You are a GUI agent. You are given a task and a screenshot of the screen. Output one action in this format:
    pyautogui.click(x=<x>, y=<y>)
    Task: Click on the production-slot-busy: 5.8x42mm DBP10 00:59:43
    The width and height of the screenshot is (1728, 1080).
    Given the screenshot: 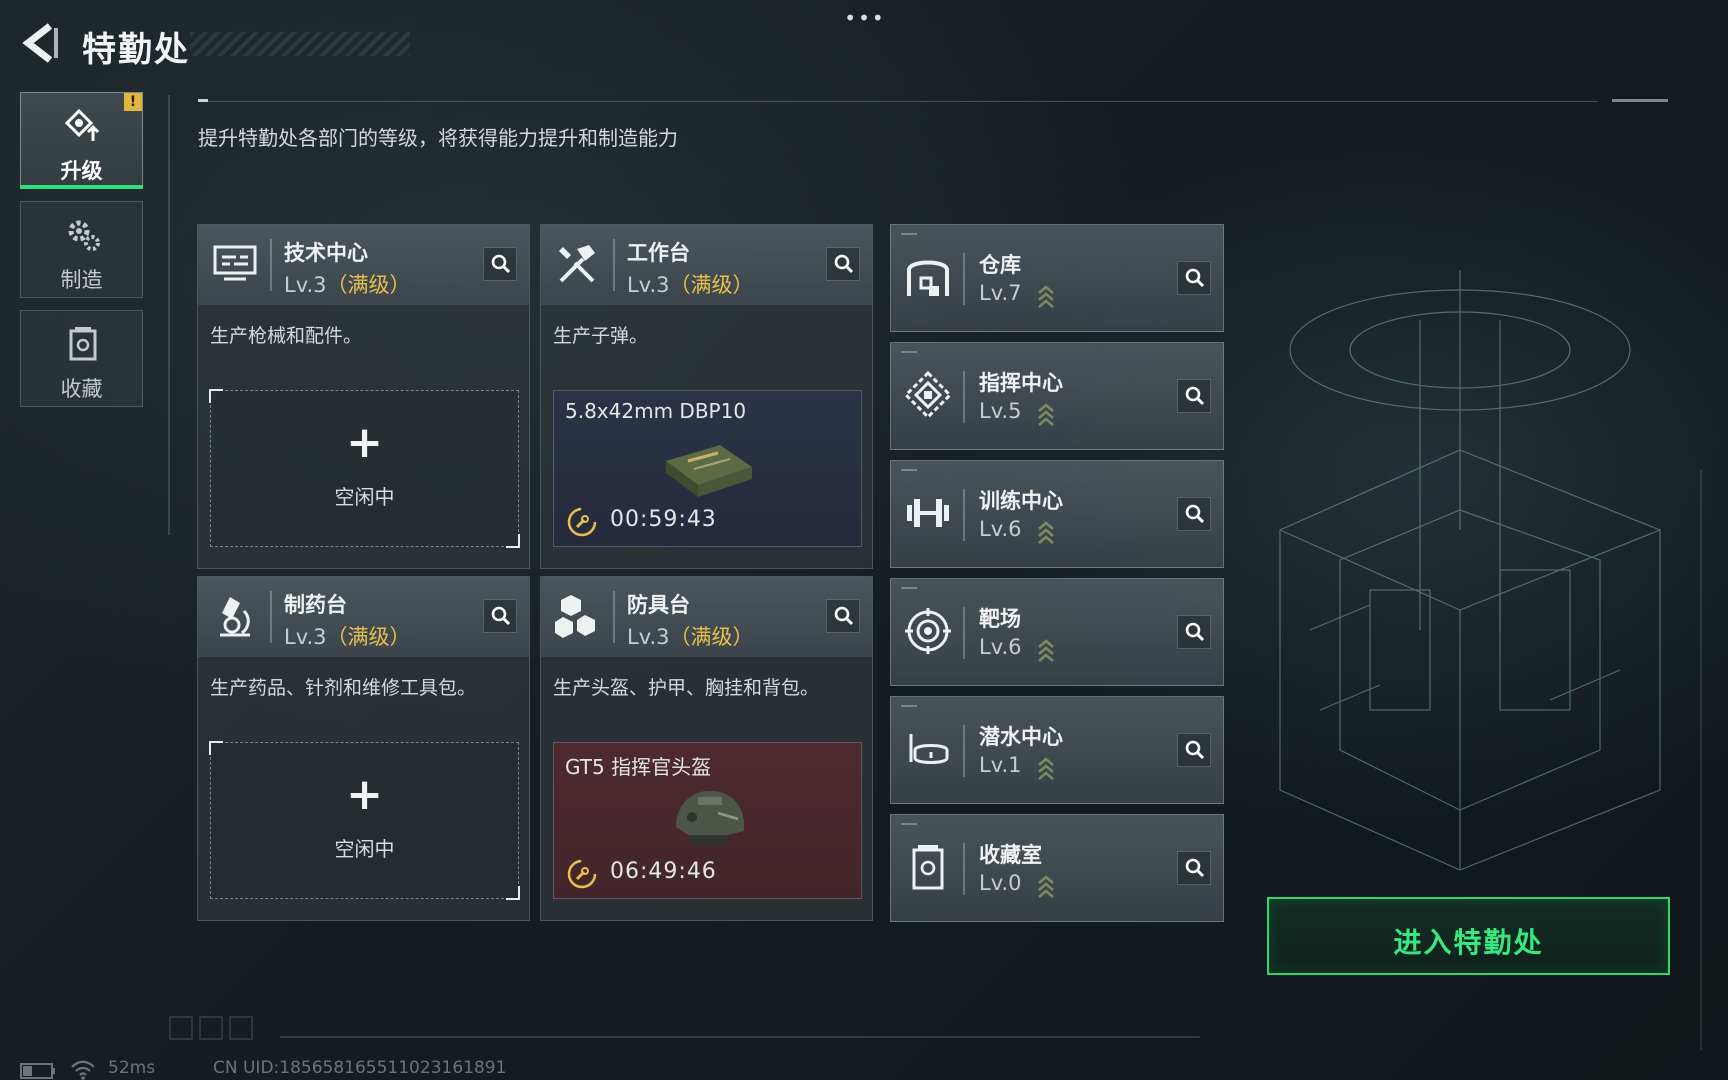 What is the action you would take?
    pyautogui.click(x=707, y=468)
    